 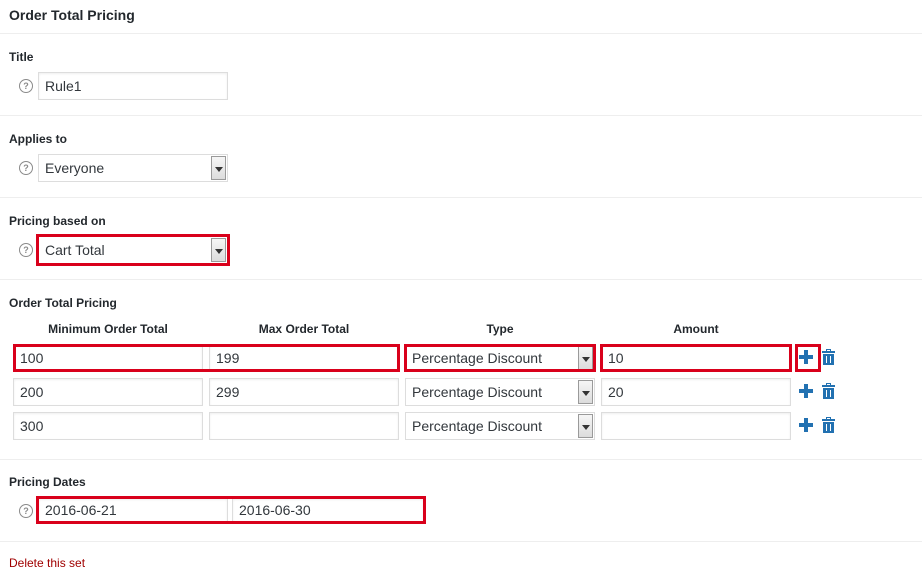 What do you see at coordinates (133, 168) in the screenshot?
I see `applies-to-select: Everyone` at bounding box center [133, 168].